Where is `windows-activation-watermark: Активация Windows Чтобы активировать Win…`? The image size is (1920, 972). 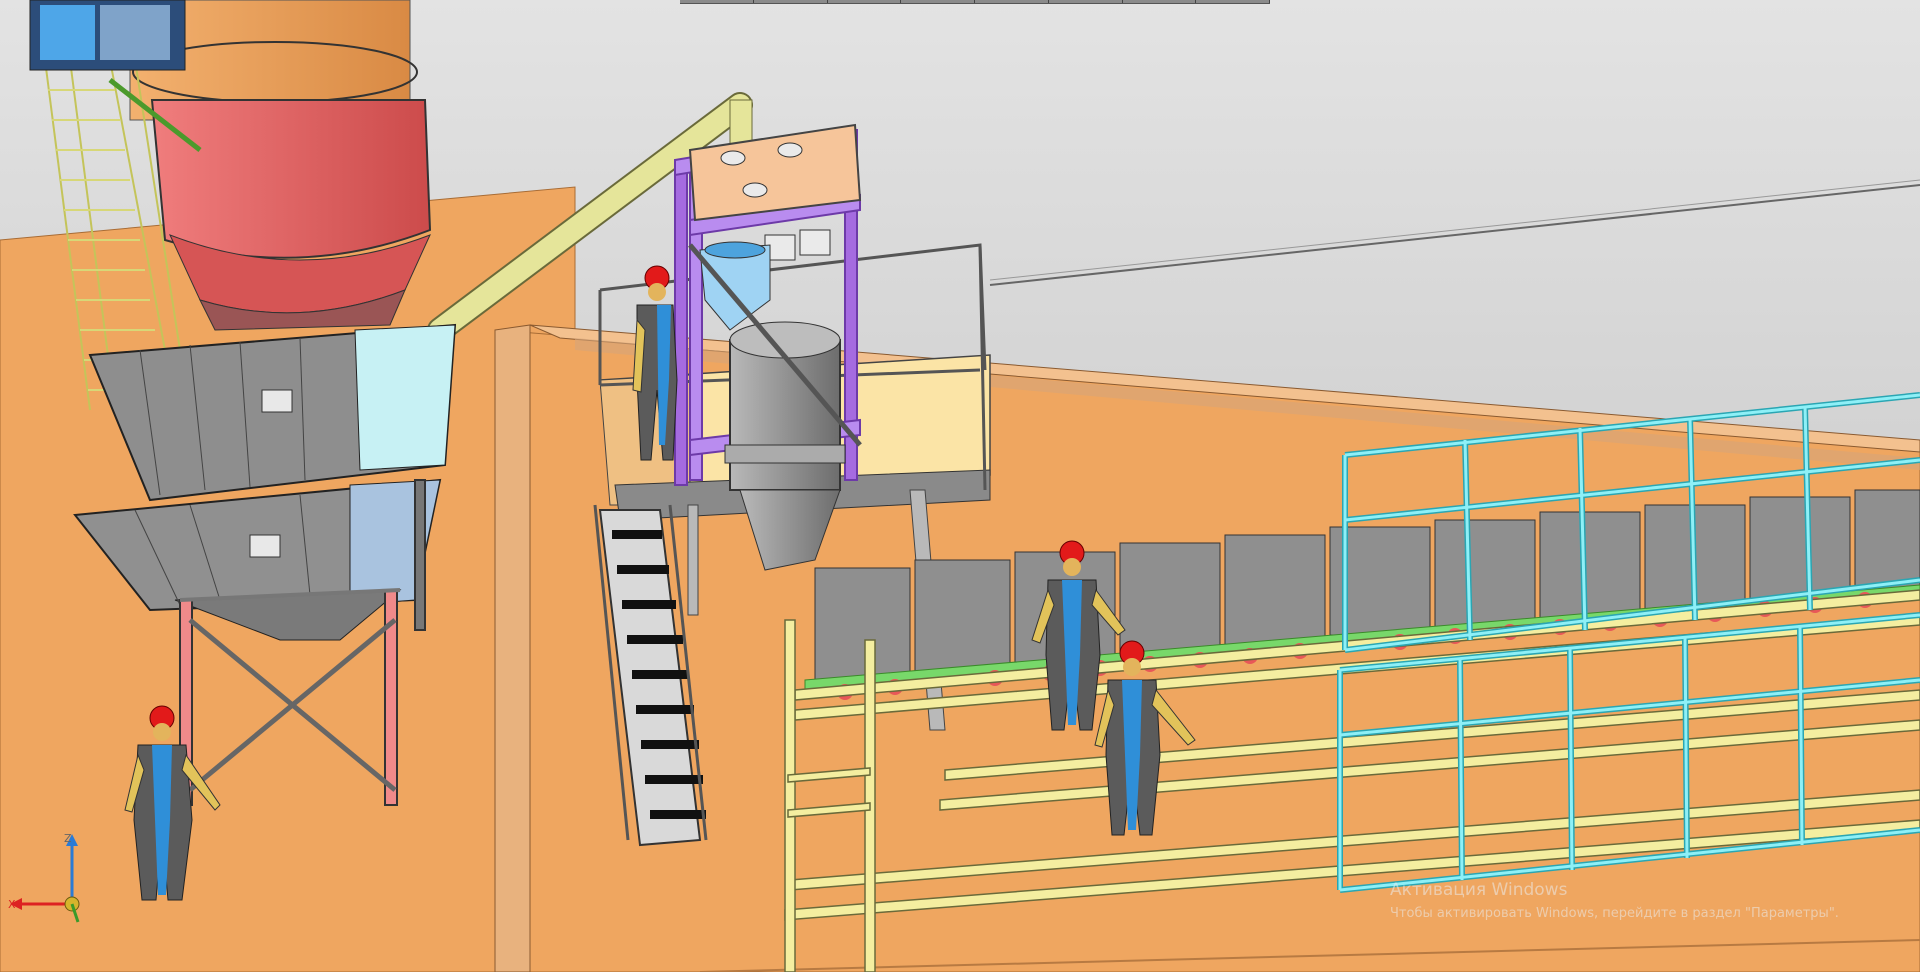 windows-activation-watermark: Активация Windows Чтобы активировать Win… is located at coordinates (1614, 900).